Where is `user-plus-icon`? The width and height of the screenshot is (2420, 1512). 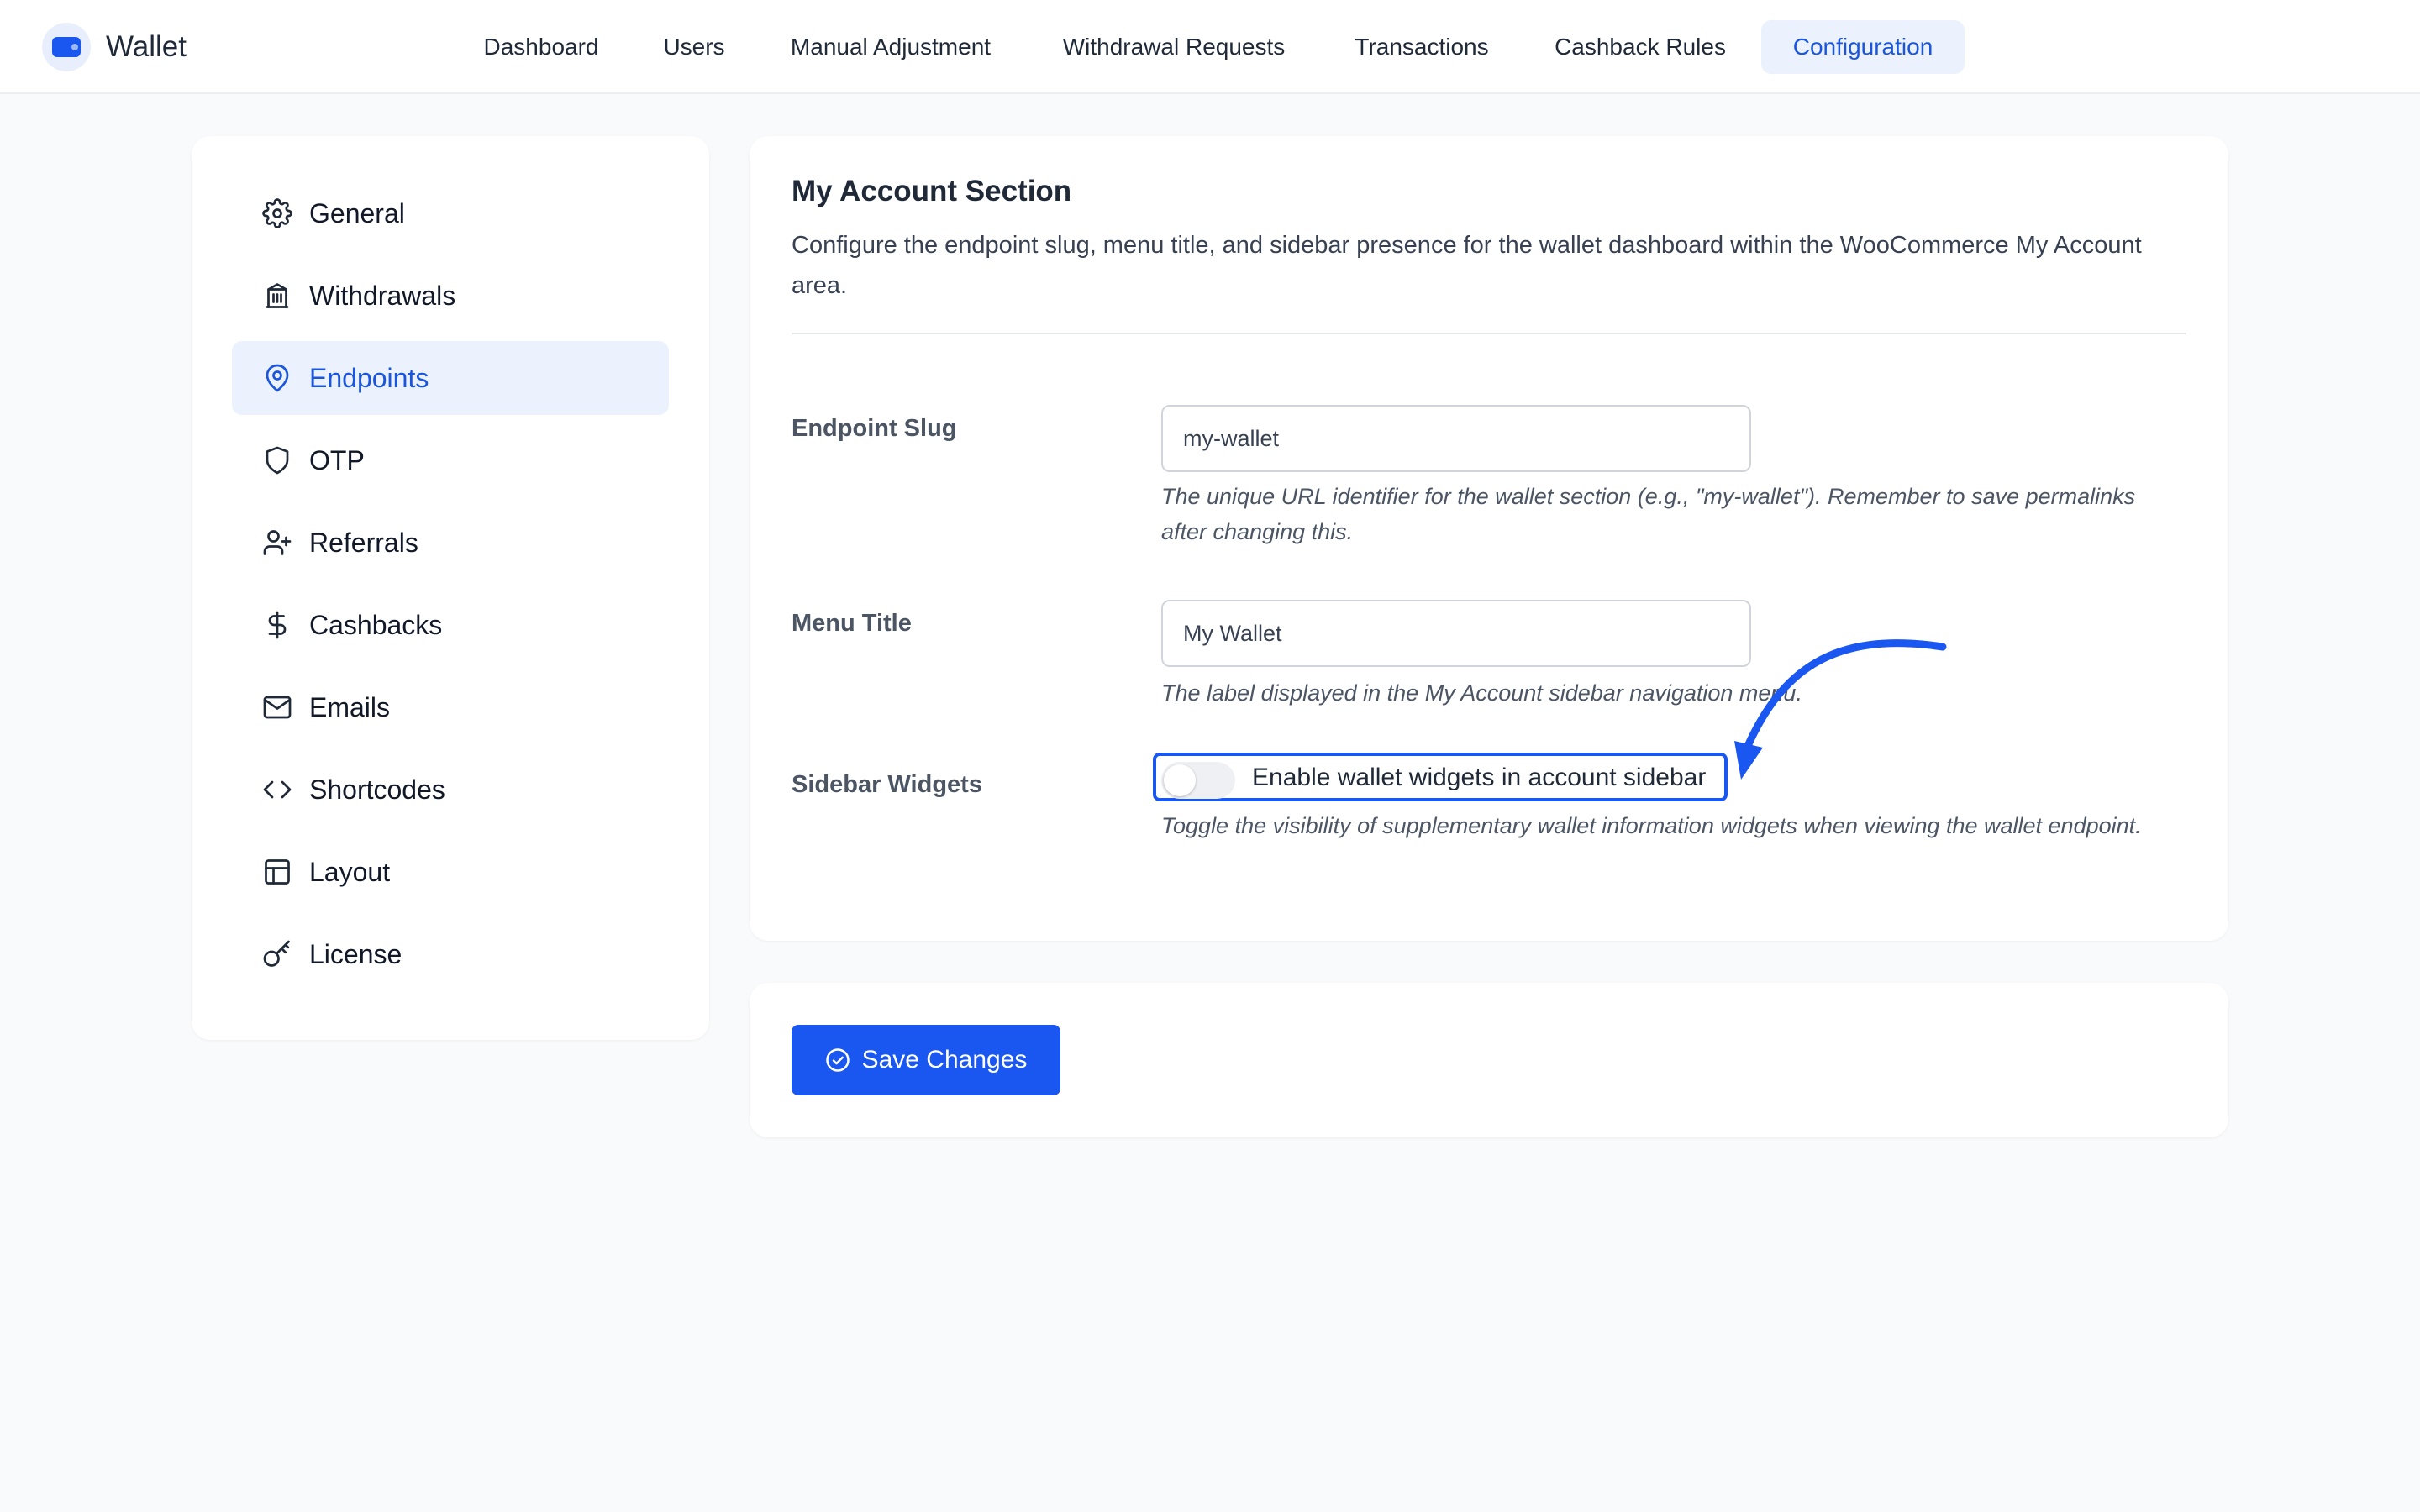 user-plus-icon is located at coordinates (277, 543).